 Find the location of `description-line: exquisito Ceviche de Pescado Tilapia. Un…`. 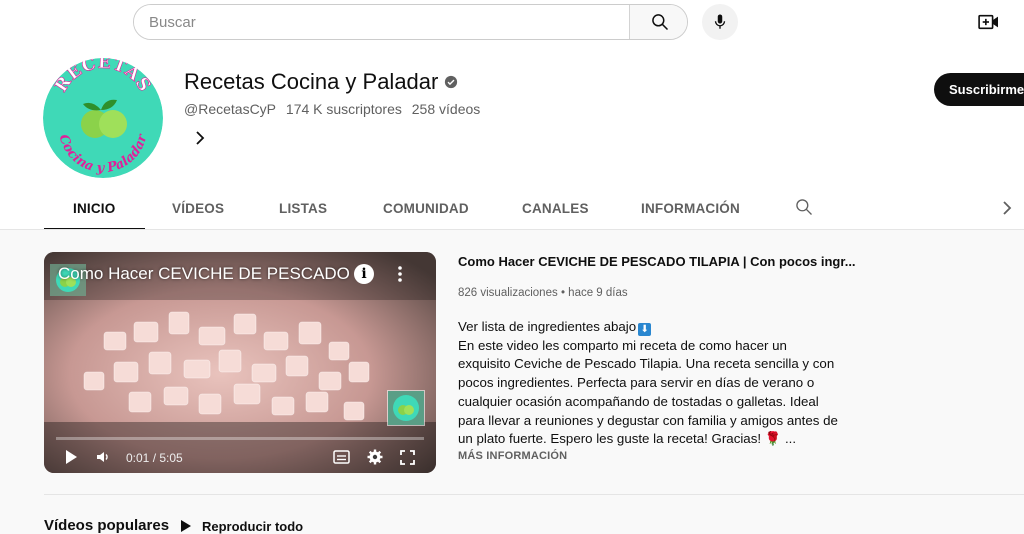

description-line: exquisito Ceviche de Pescado Tilapia. Un… is located at coordinates (646, 364).